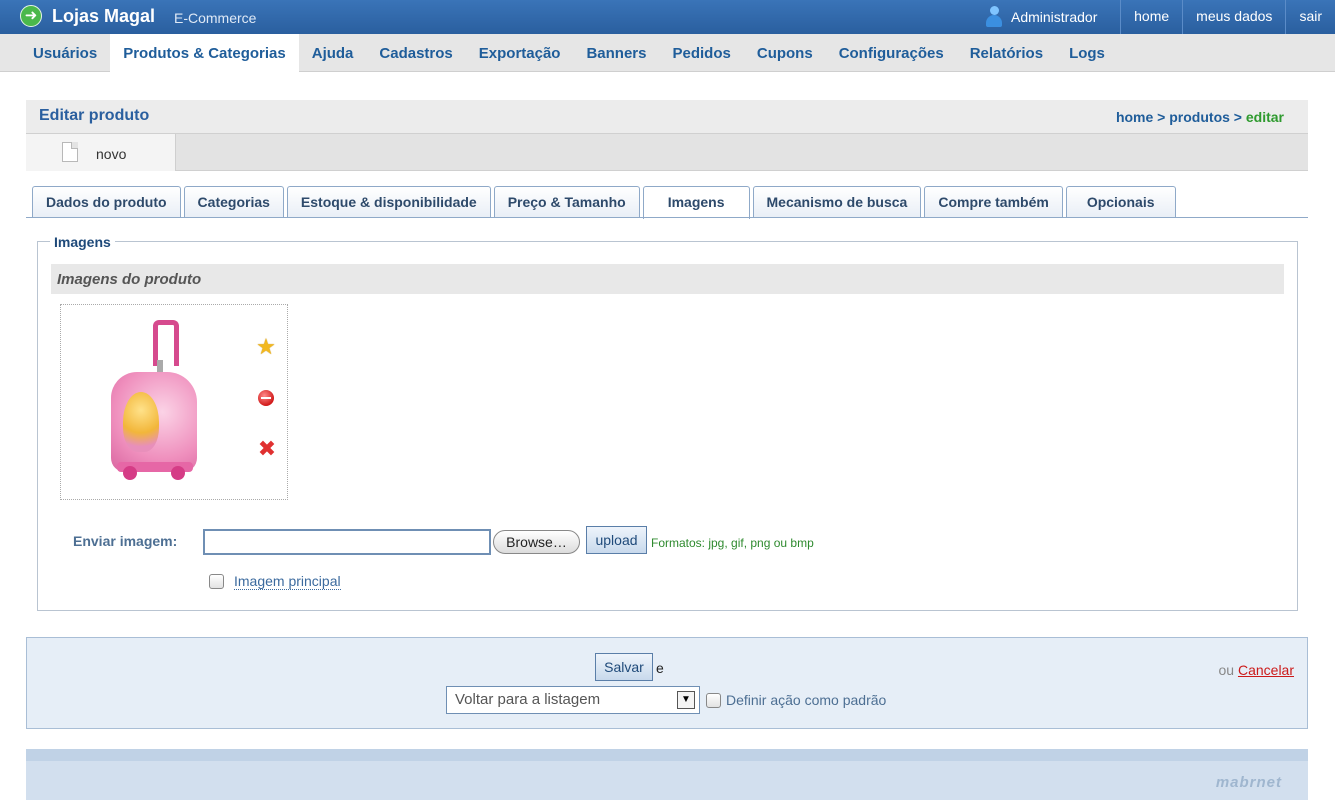  I want to click on nav-item-usuarios: Usuários, so click(65, 53).